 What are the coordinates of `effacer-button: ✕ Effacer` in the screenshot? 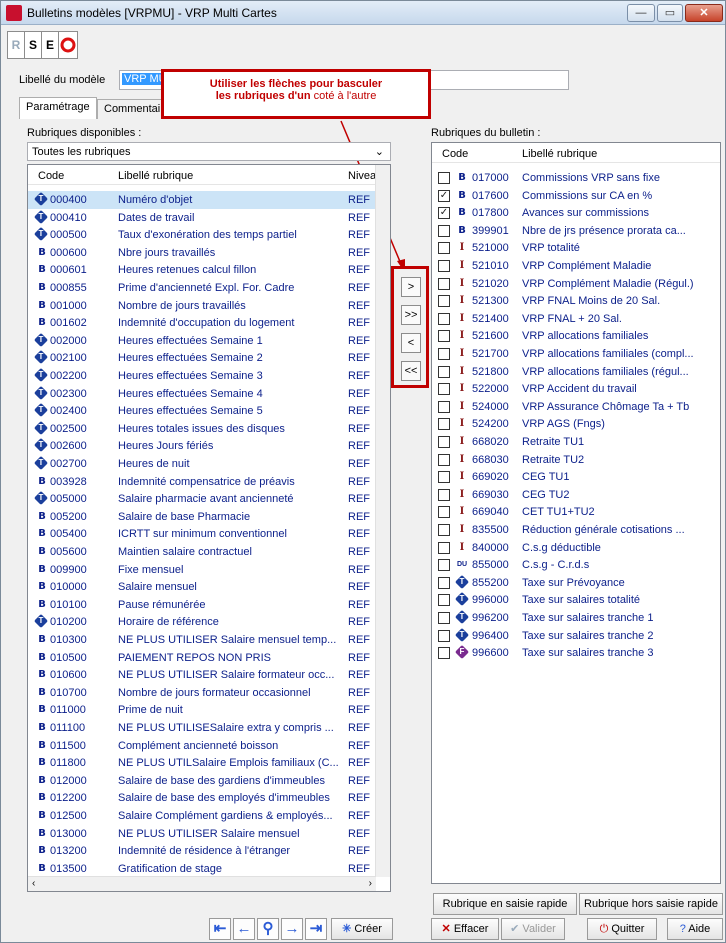 It's located at (465, 929).